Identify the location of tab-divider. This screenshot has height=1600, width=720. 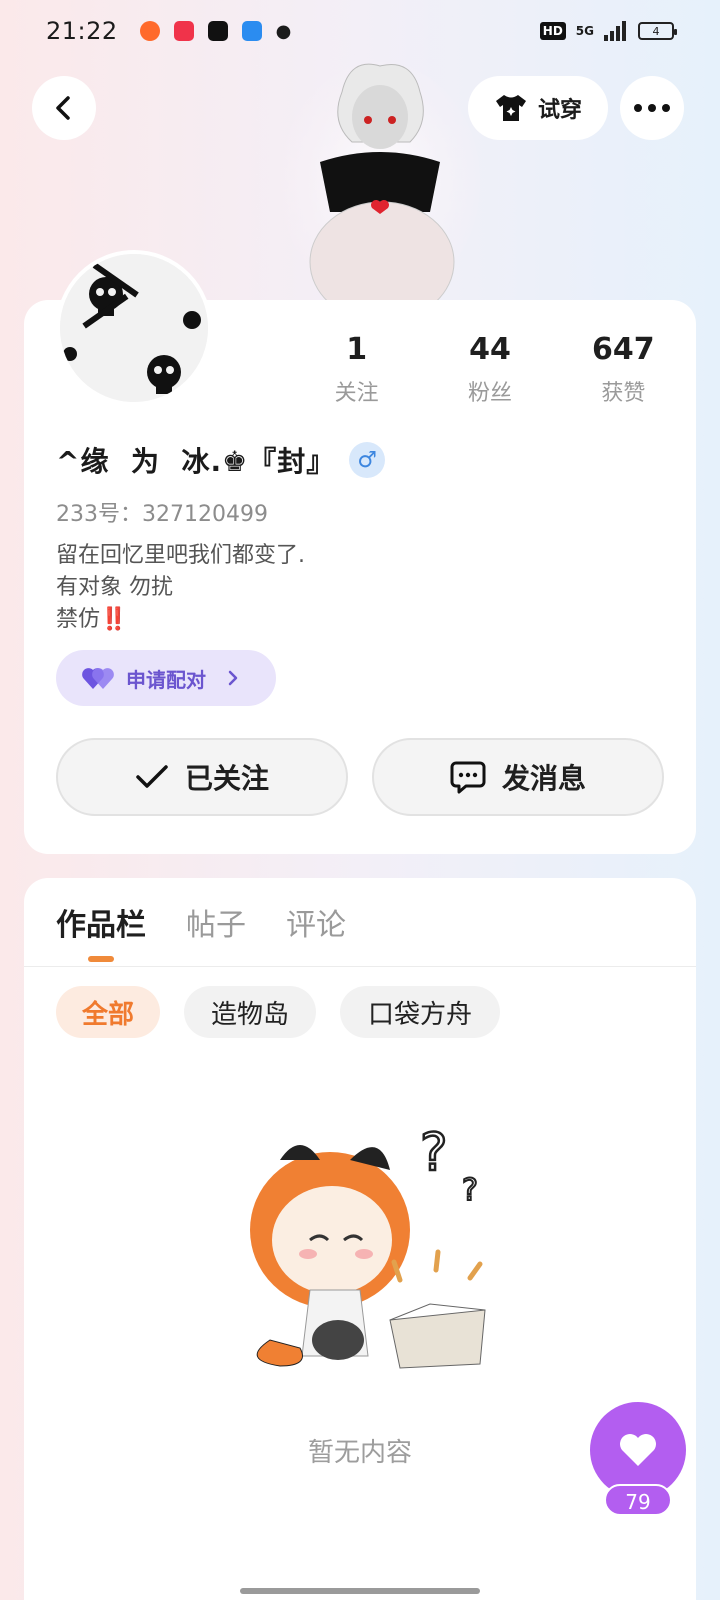
(360, 966).